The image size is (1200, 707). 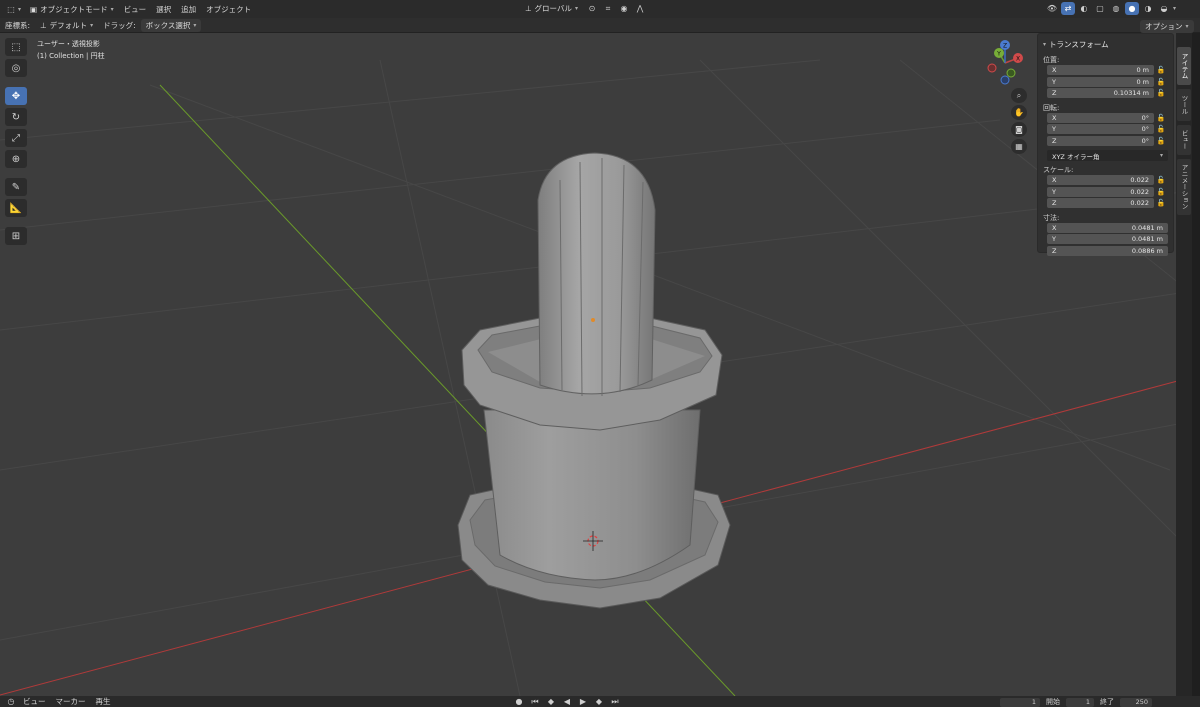 What do you see at coordinates (16, 138) in the screenshot?
I see `scale-icon: ⤢` at bounding box center [16, 138].